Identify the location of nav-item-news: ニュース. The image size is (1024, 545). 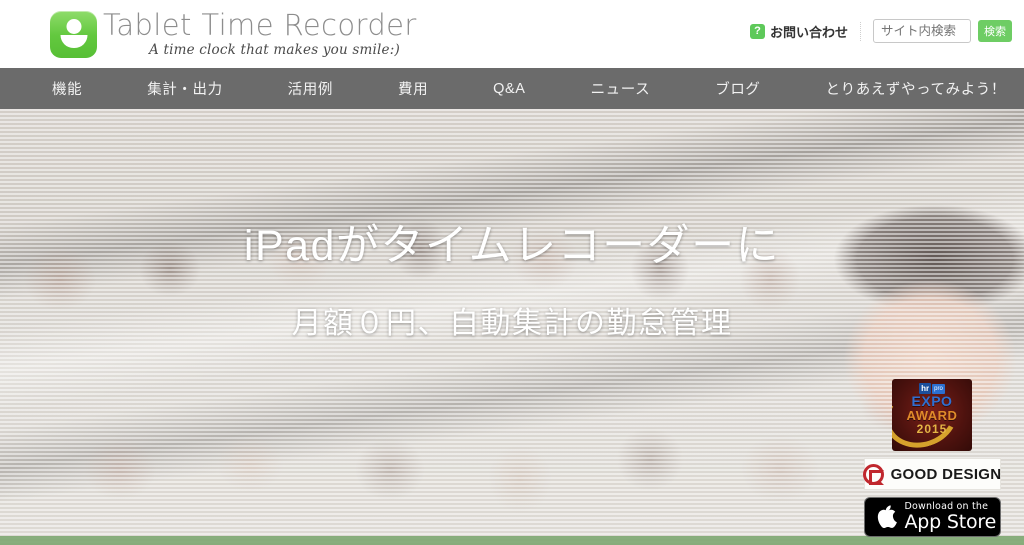
(621, 88).